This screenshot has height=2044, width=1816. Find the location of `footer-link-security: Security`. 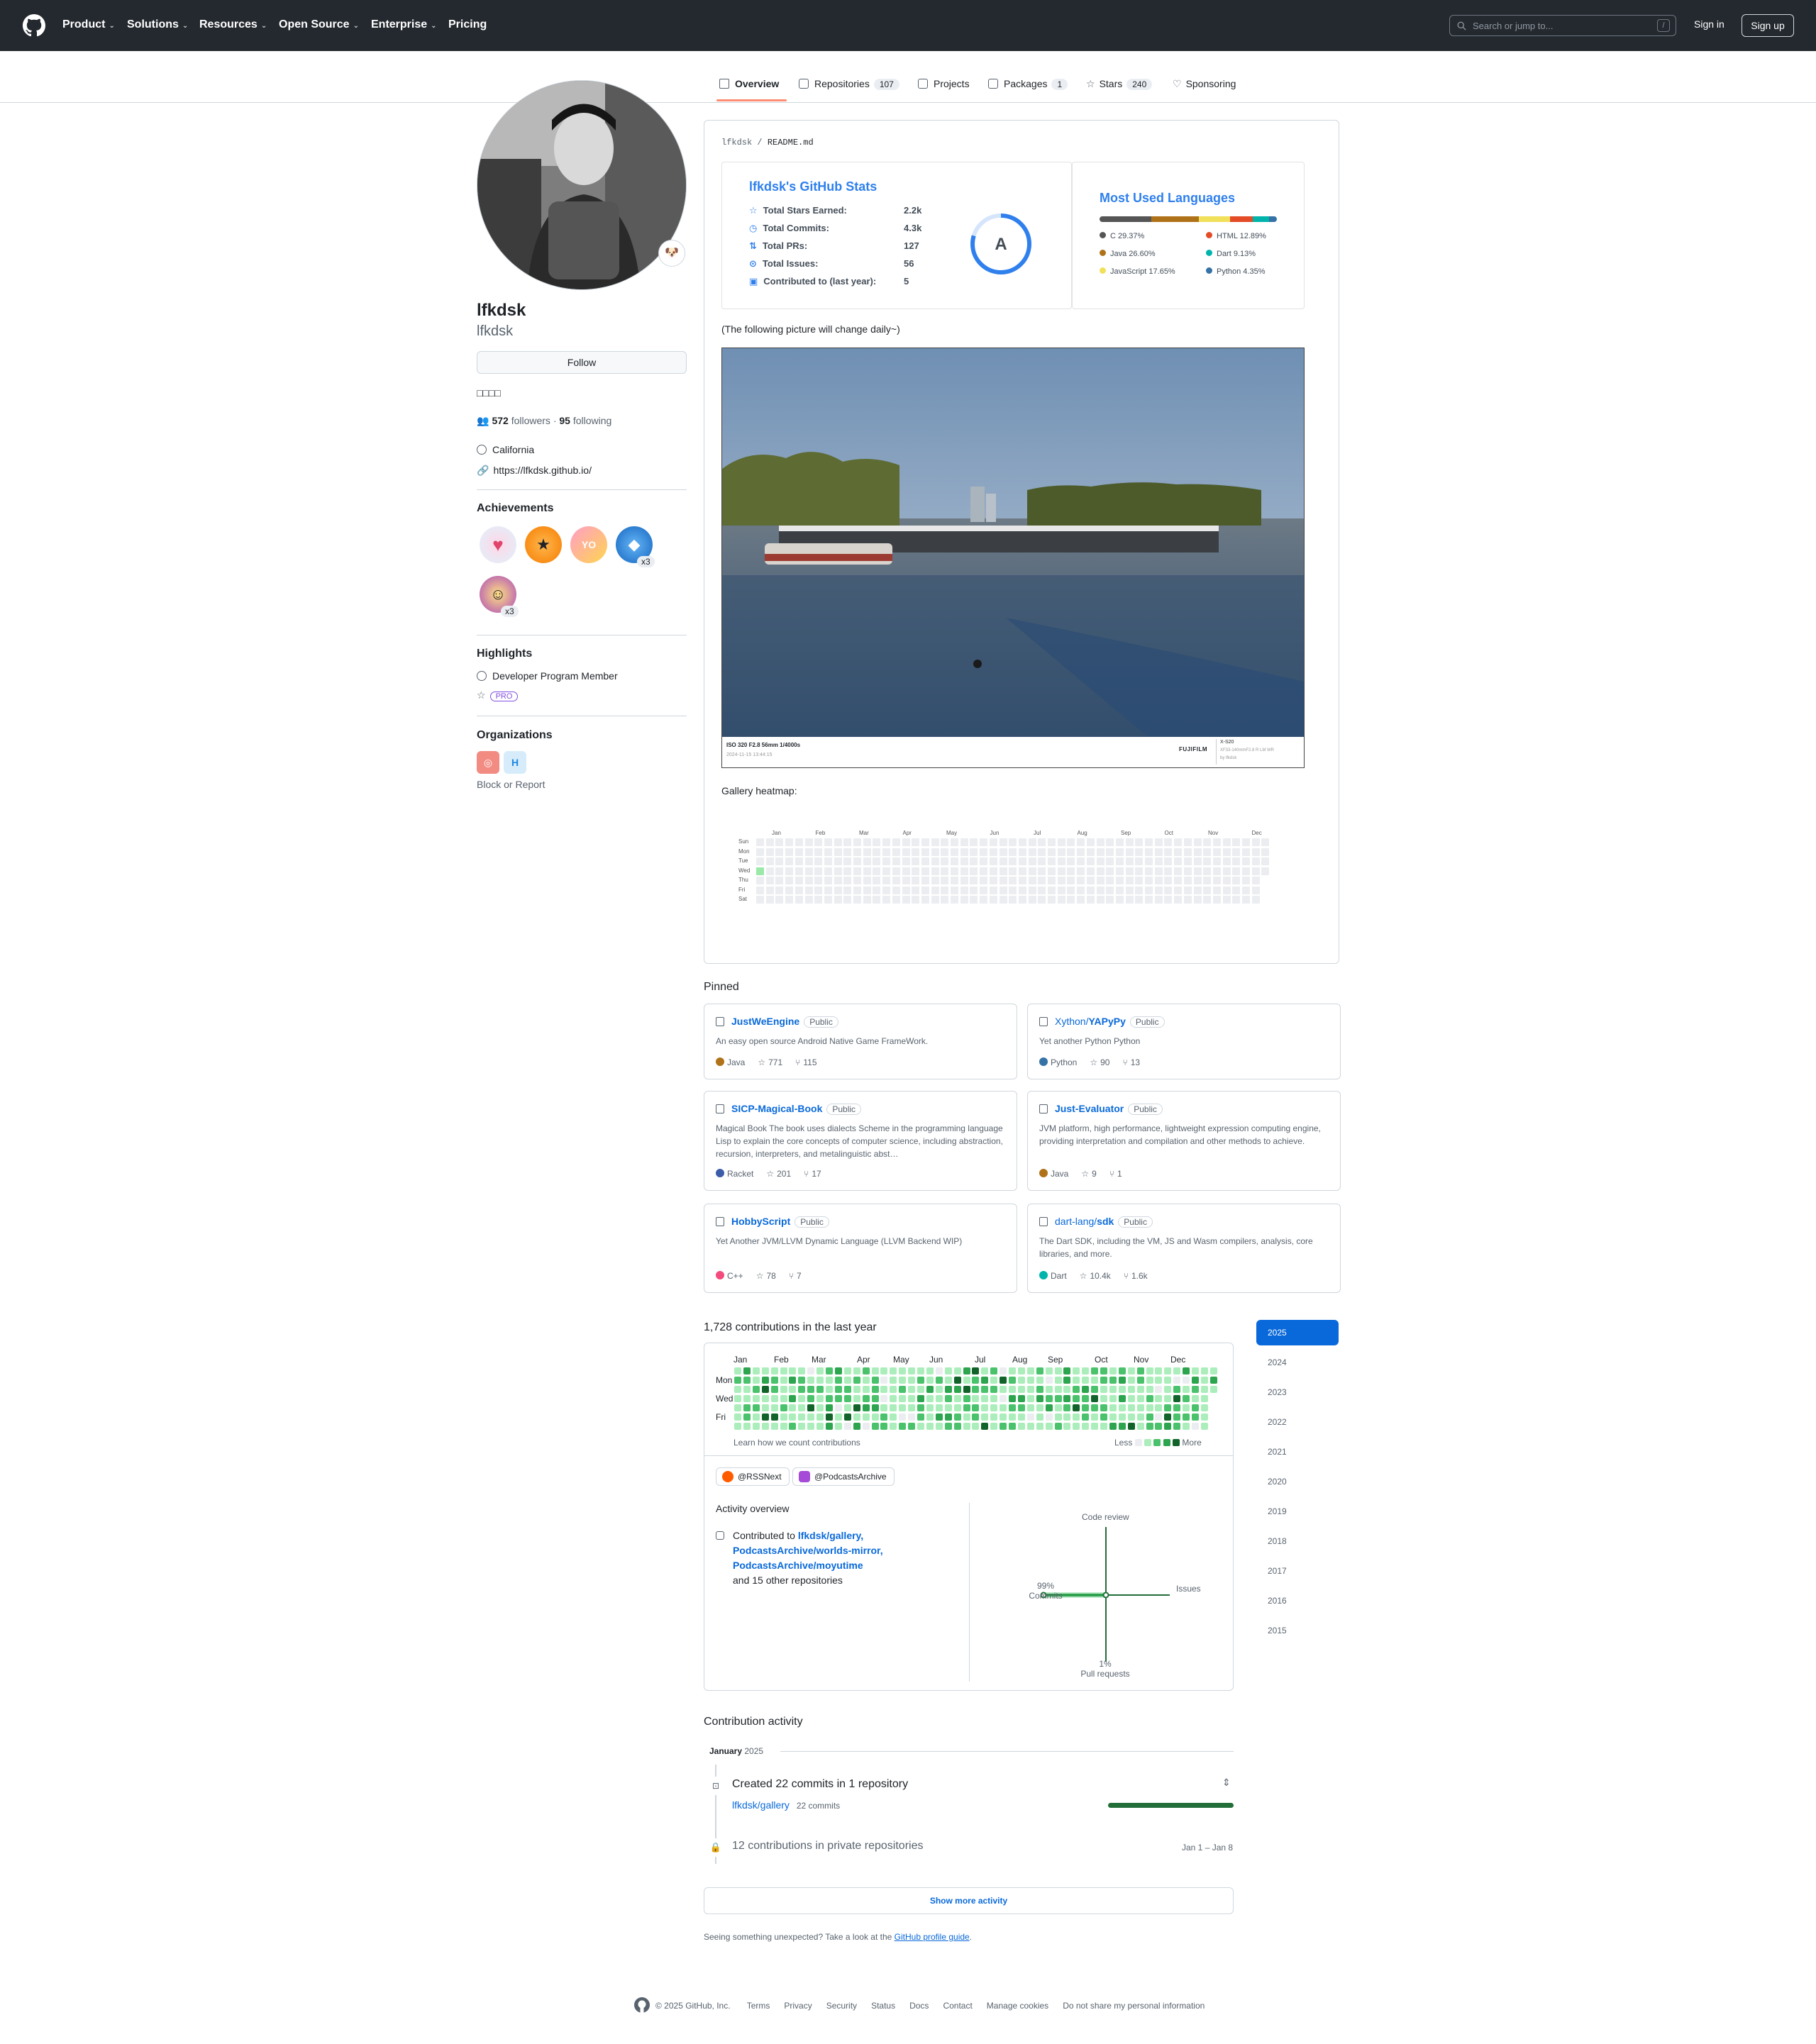

footer-link-security: Security is located at coordinates (842, 2006).